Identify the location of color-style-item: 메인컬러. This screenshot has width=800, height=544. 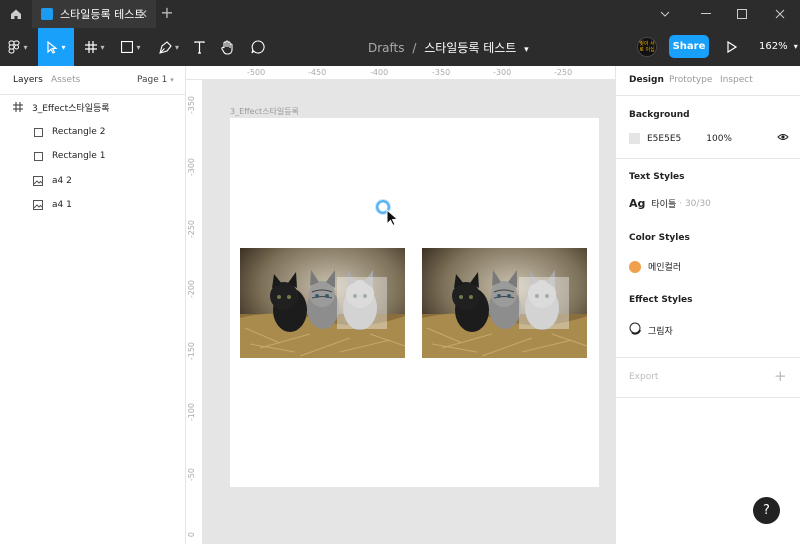
(655, 266).